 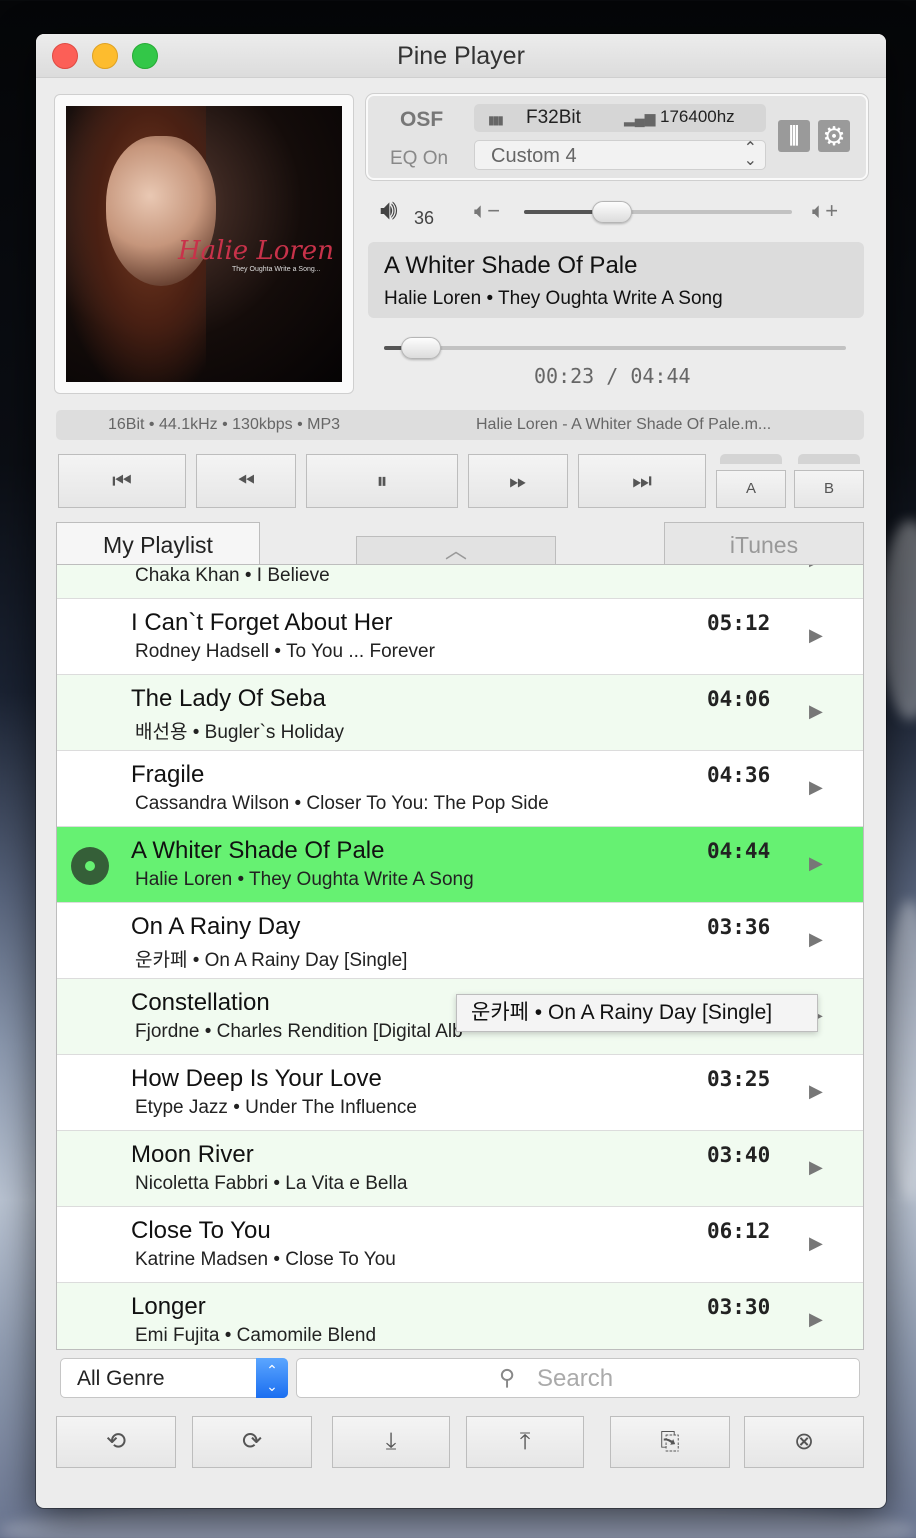 I want to click on speaker-icon: 🔊︎, so click(x=389, y=210).